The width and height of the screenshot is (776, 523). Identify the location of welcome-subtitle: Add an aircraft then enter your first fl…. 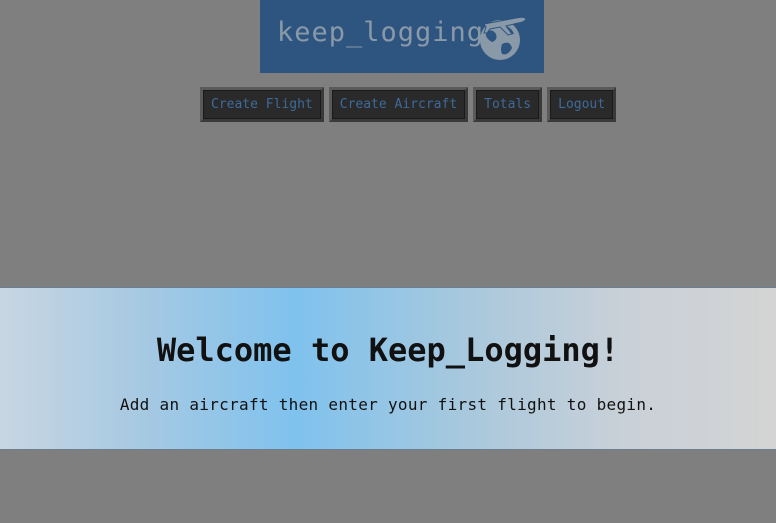
(388, 404).